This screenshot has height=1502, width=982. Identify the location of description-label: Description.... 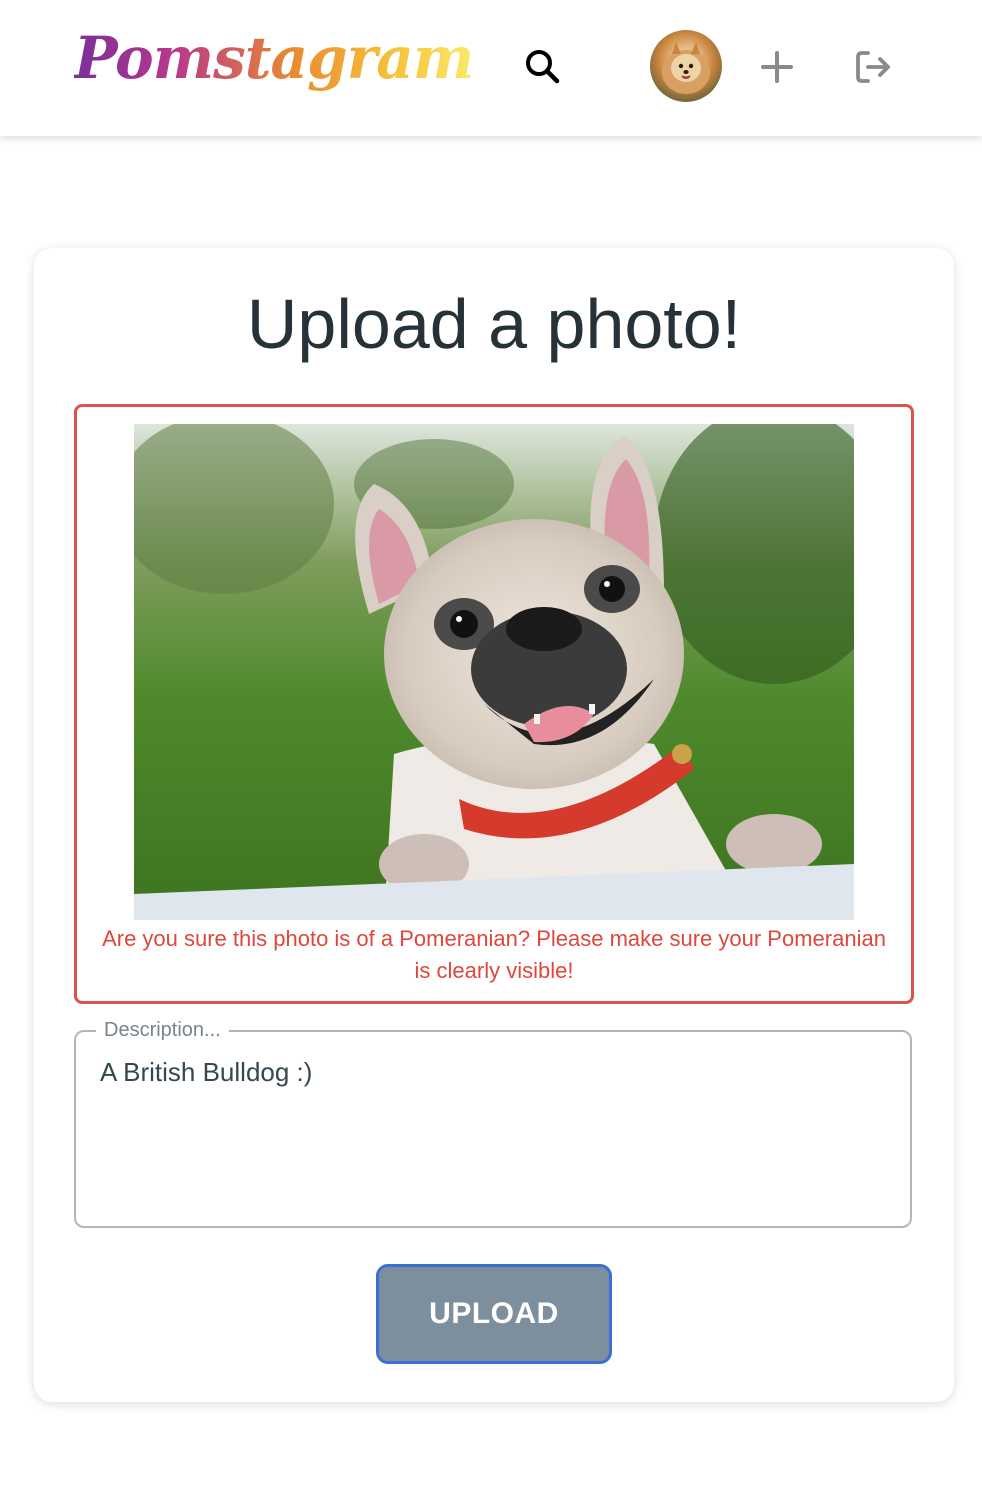
(162, 1030).